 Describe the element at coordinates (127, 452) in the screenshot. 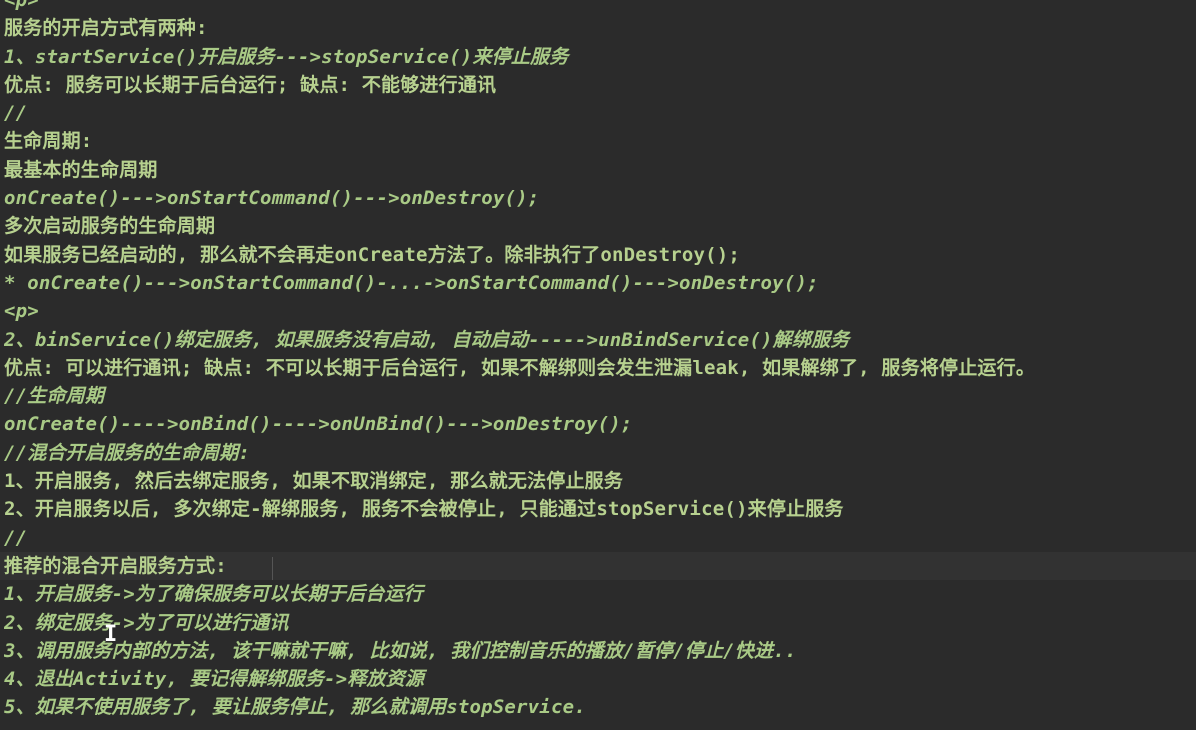

I see `code-line-17: //混合开启服务的生命周期:` at that location.